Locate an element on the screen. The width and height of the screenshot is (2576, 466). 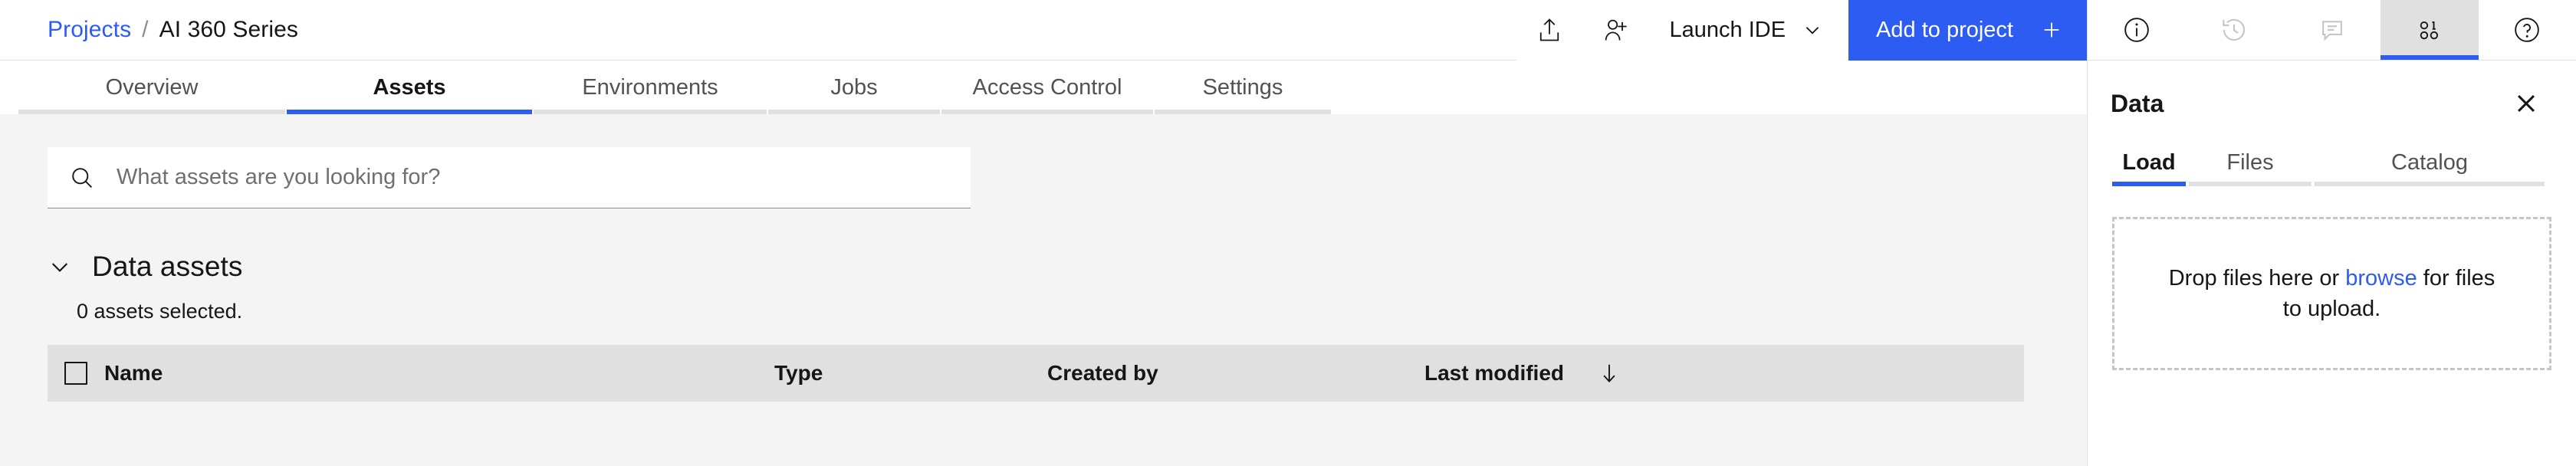
upload-button is located at coordinates (1549, 30).